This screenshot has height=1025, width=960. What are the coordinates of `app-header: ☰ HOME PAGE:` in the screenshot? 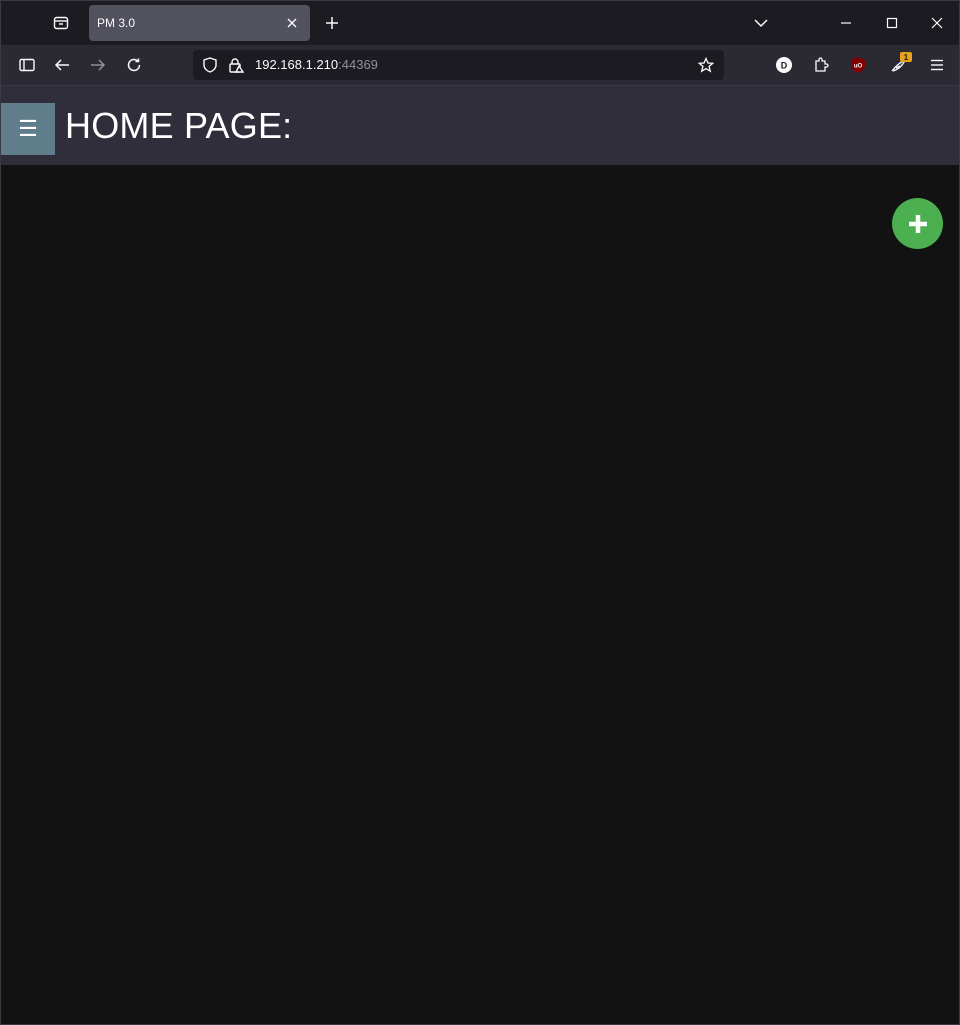 It's located at (480, 125).